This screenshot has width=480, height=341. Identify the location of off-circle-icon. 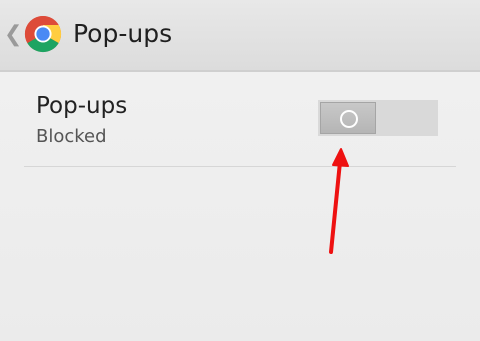
(349, 119).